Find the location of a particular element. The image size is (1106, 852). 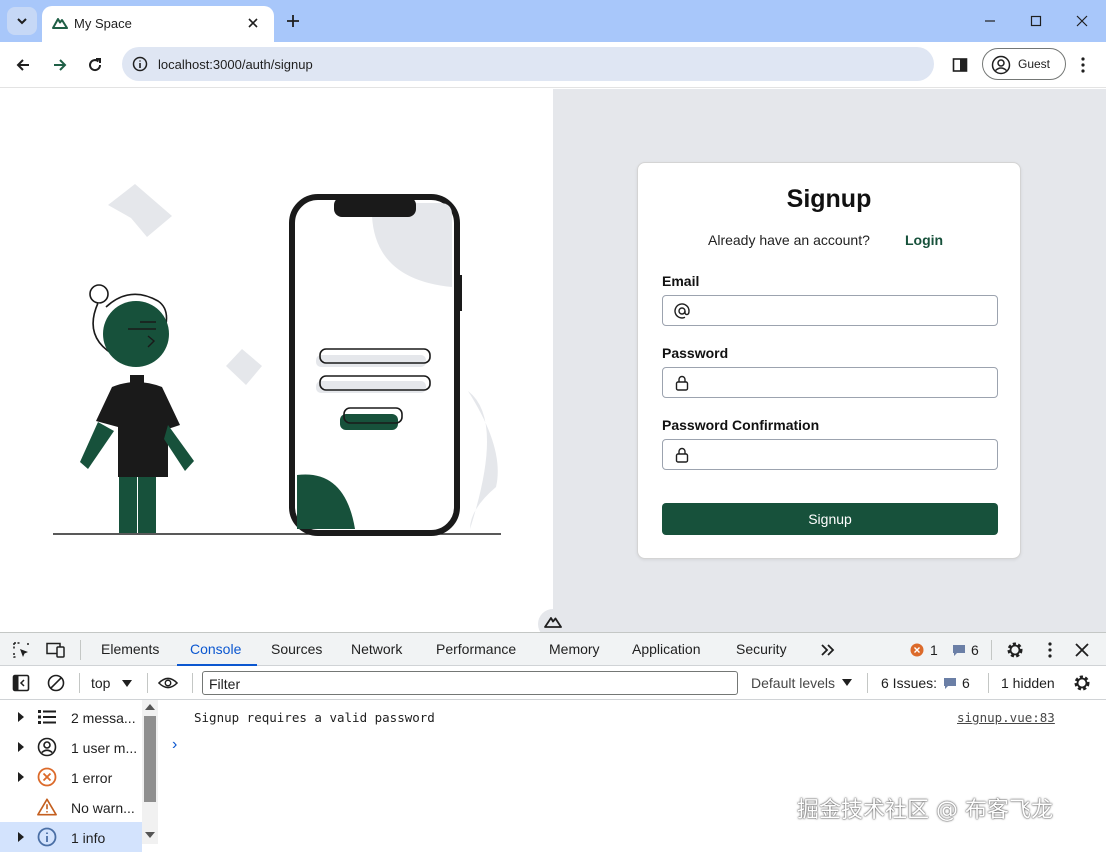

signup-button: Signup is located at coordinates (830, 519).